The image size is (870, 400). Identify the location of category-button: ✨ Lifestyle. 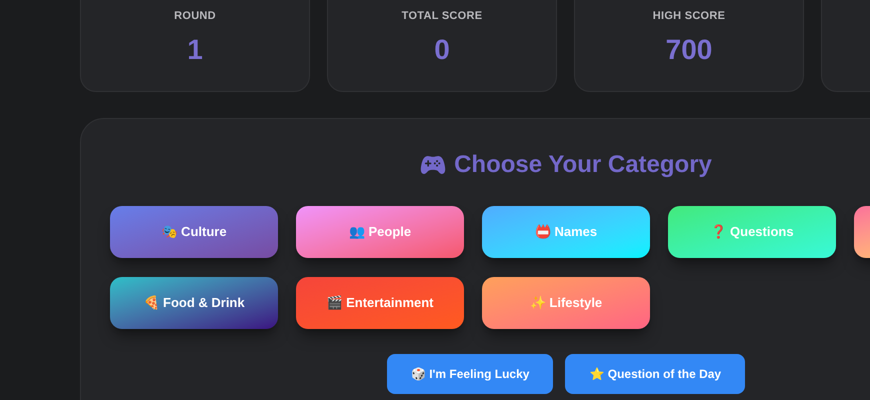
(566, 303).